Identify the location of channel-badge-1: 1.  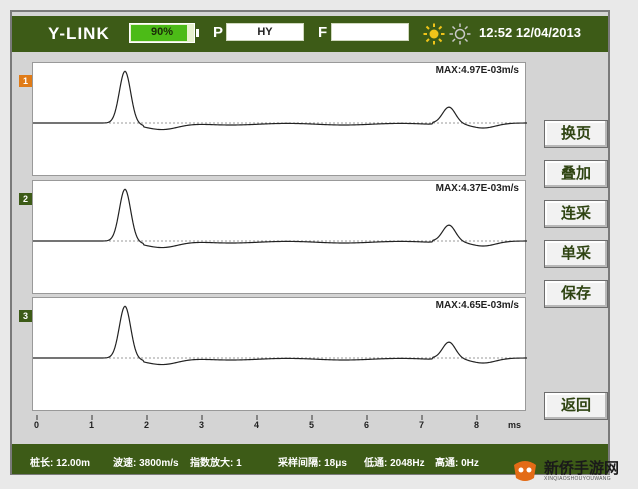
(25, 81).